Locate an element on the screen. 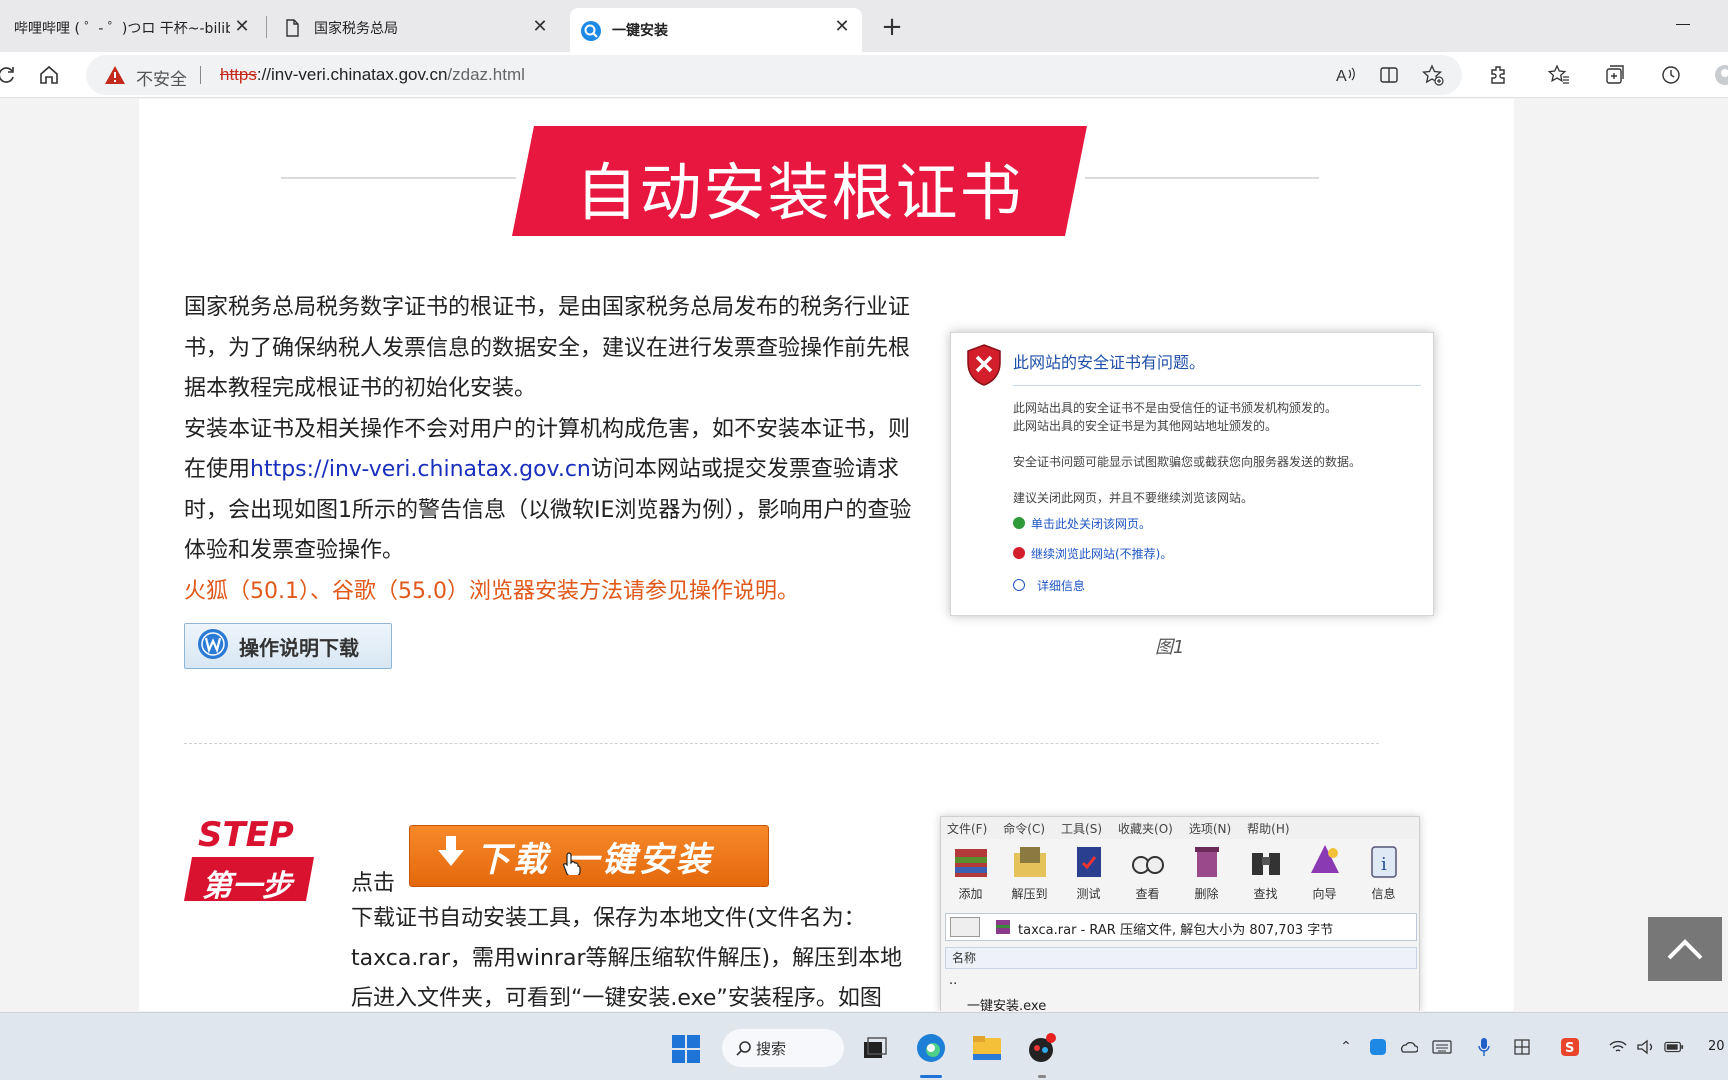 The image size is (1728, 1080). warning-icon is located at coordinates (115, 77).